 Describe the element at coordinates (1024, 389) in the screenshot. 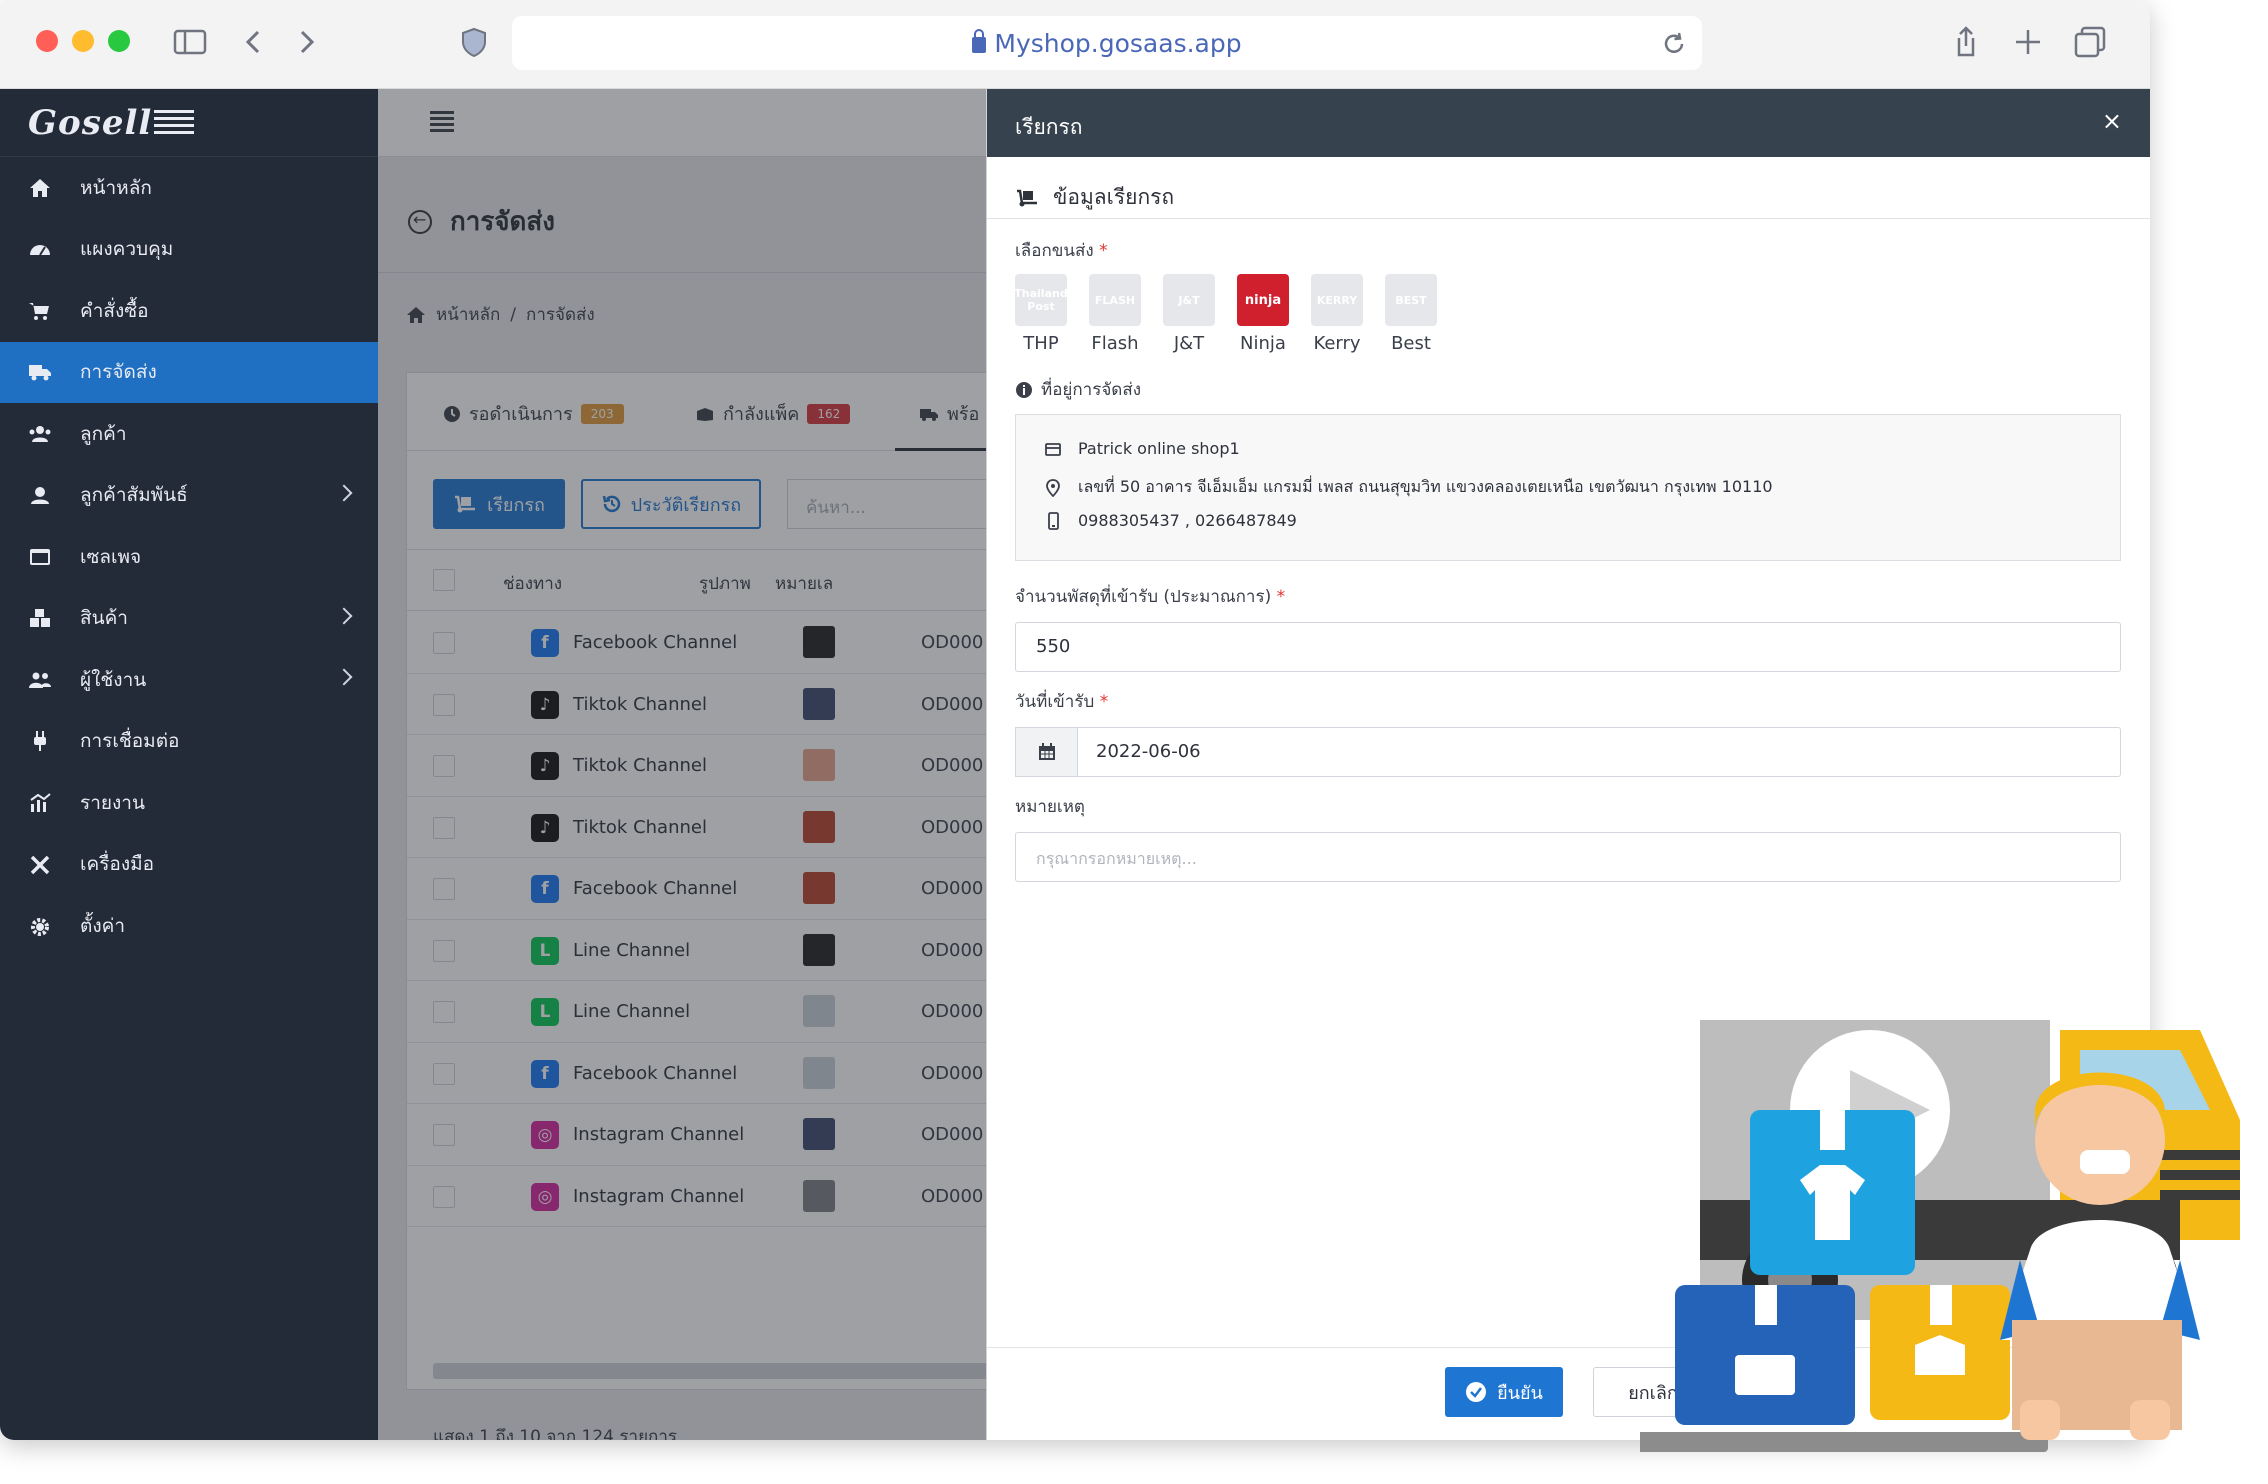

I see `info-icon` at that location.